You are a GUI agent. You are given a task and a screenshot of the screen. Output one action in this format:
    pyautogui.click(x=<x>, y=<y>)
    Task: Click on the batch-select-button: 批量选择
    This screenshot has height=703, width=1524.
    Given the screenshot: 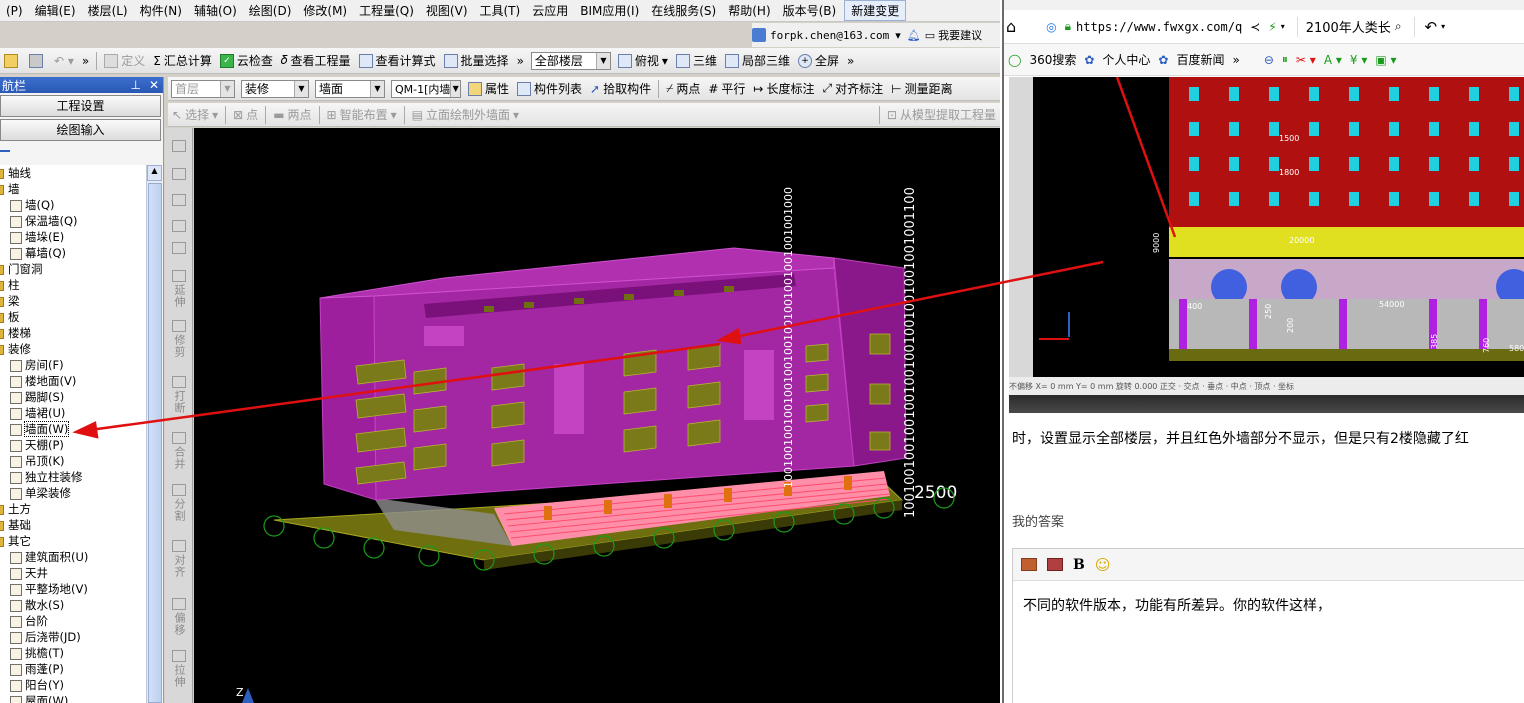 What is the action you would take?
    pyautogui.click(x=476, y=61)
    